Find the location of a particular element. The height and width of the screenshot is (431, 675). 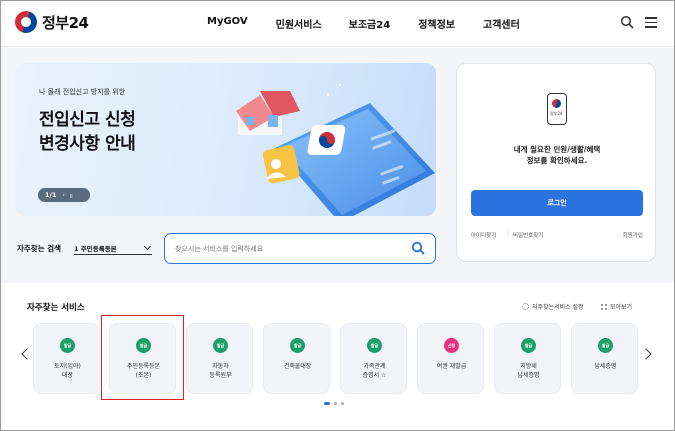

login-message-line2: 정보를 확인하세요. is located at coordinates (557, 160).